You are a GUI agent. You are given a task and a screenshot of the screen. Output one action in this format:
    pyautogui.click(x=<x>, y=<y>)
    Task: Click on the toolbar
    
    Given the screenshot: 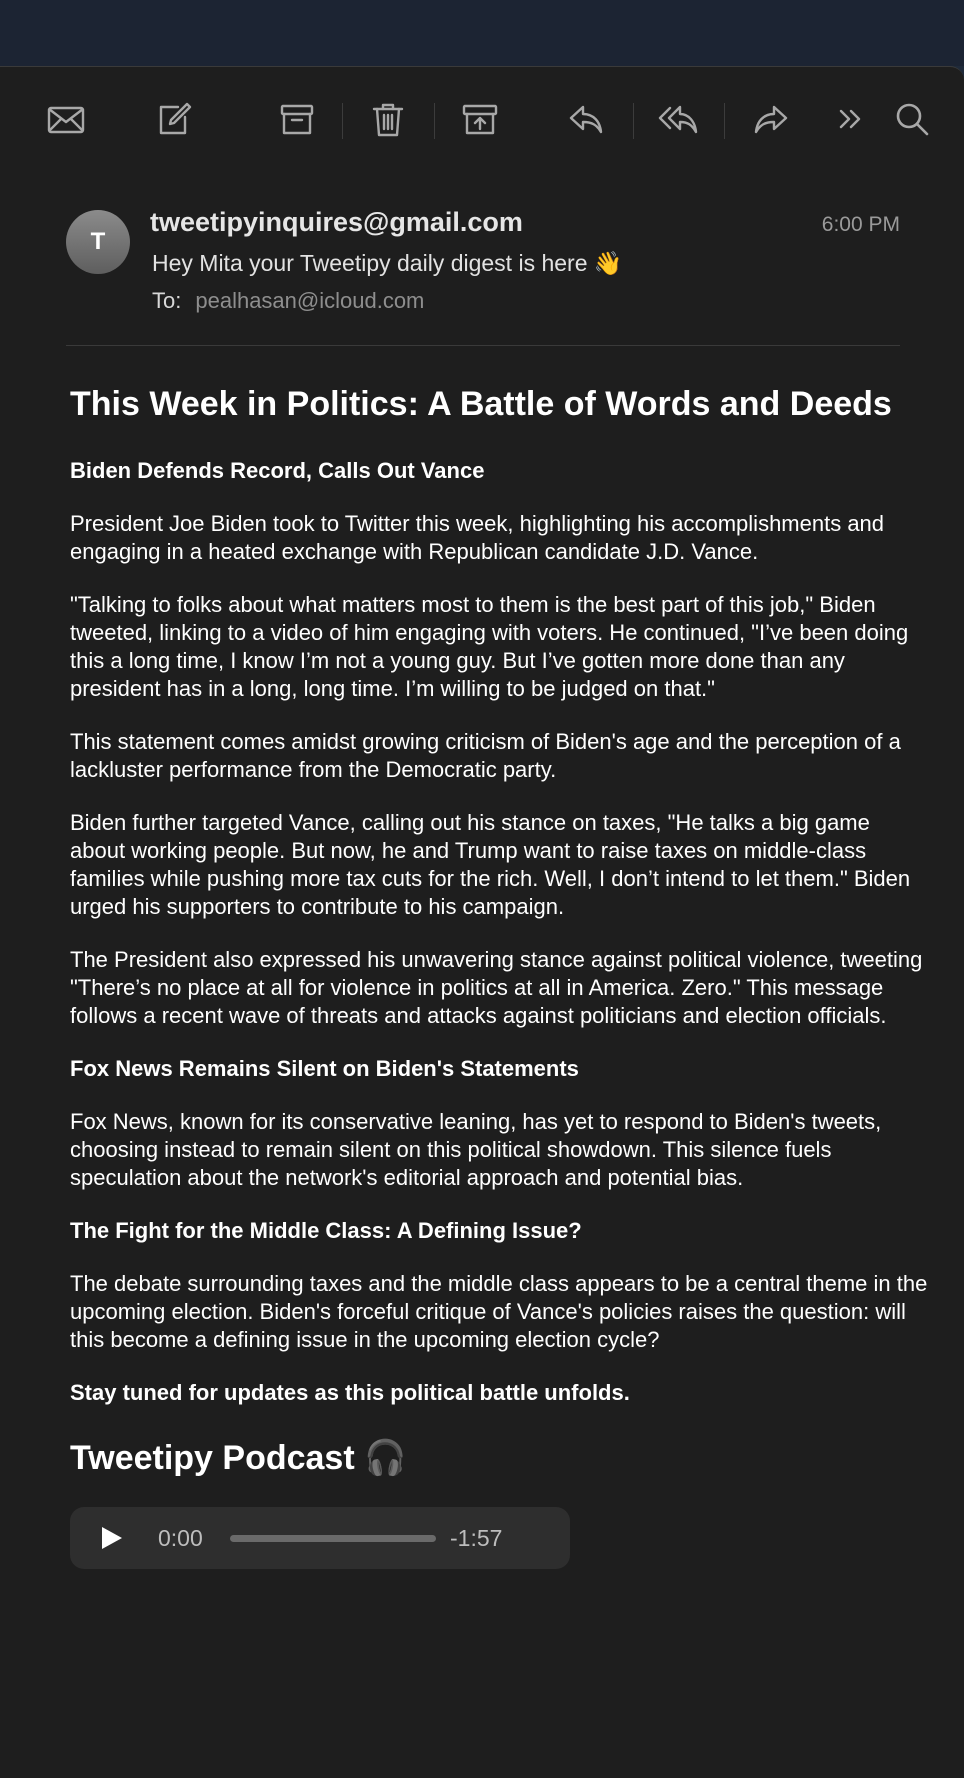 What is the action you would take?
    pyautogui.click(x=482, y=119)
    